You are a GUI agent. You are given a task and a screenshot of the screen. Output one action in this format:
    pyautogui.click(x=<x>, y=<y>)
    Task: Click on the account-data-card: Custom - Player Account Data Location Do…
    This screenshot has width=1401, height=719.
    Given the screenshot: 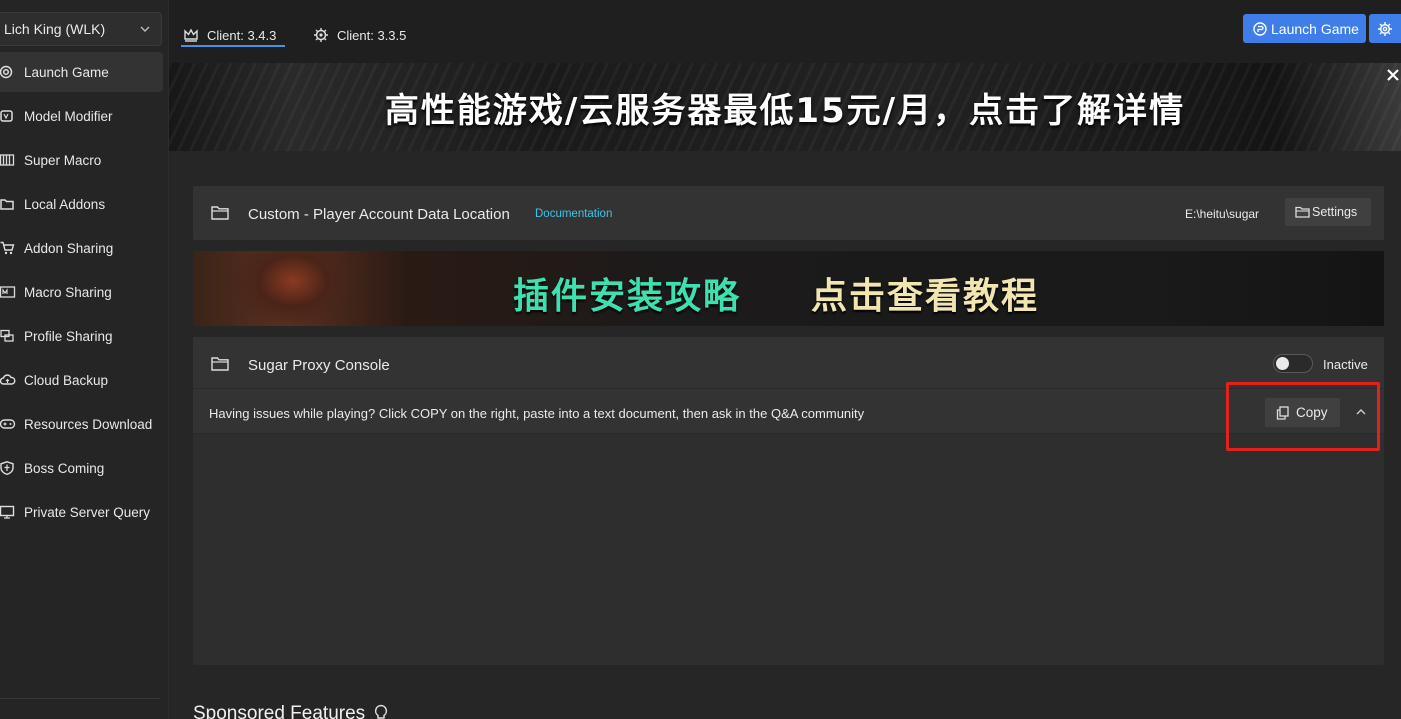 What is the action you would take?
    pyautogui.click(x=788, y=213)
    